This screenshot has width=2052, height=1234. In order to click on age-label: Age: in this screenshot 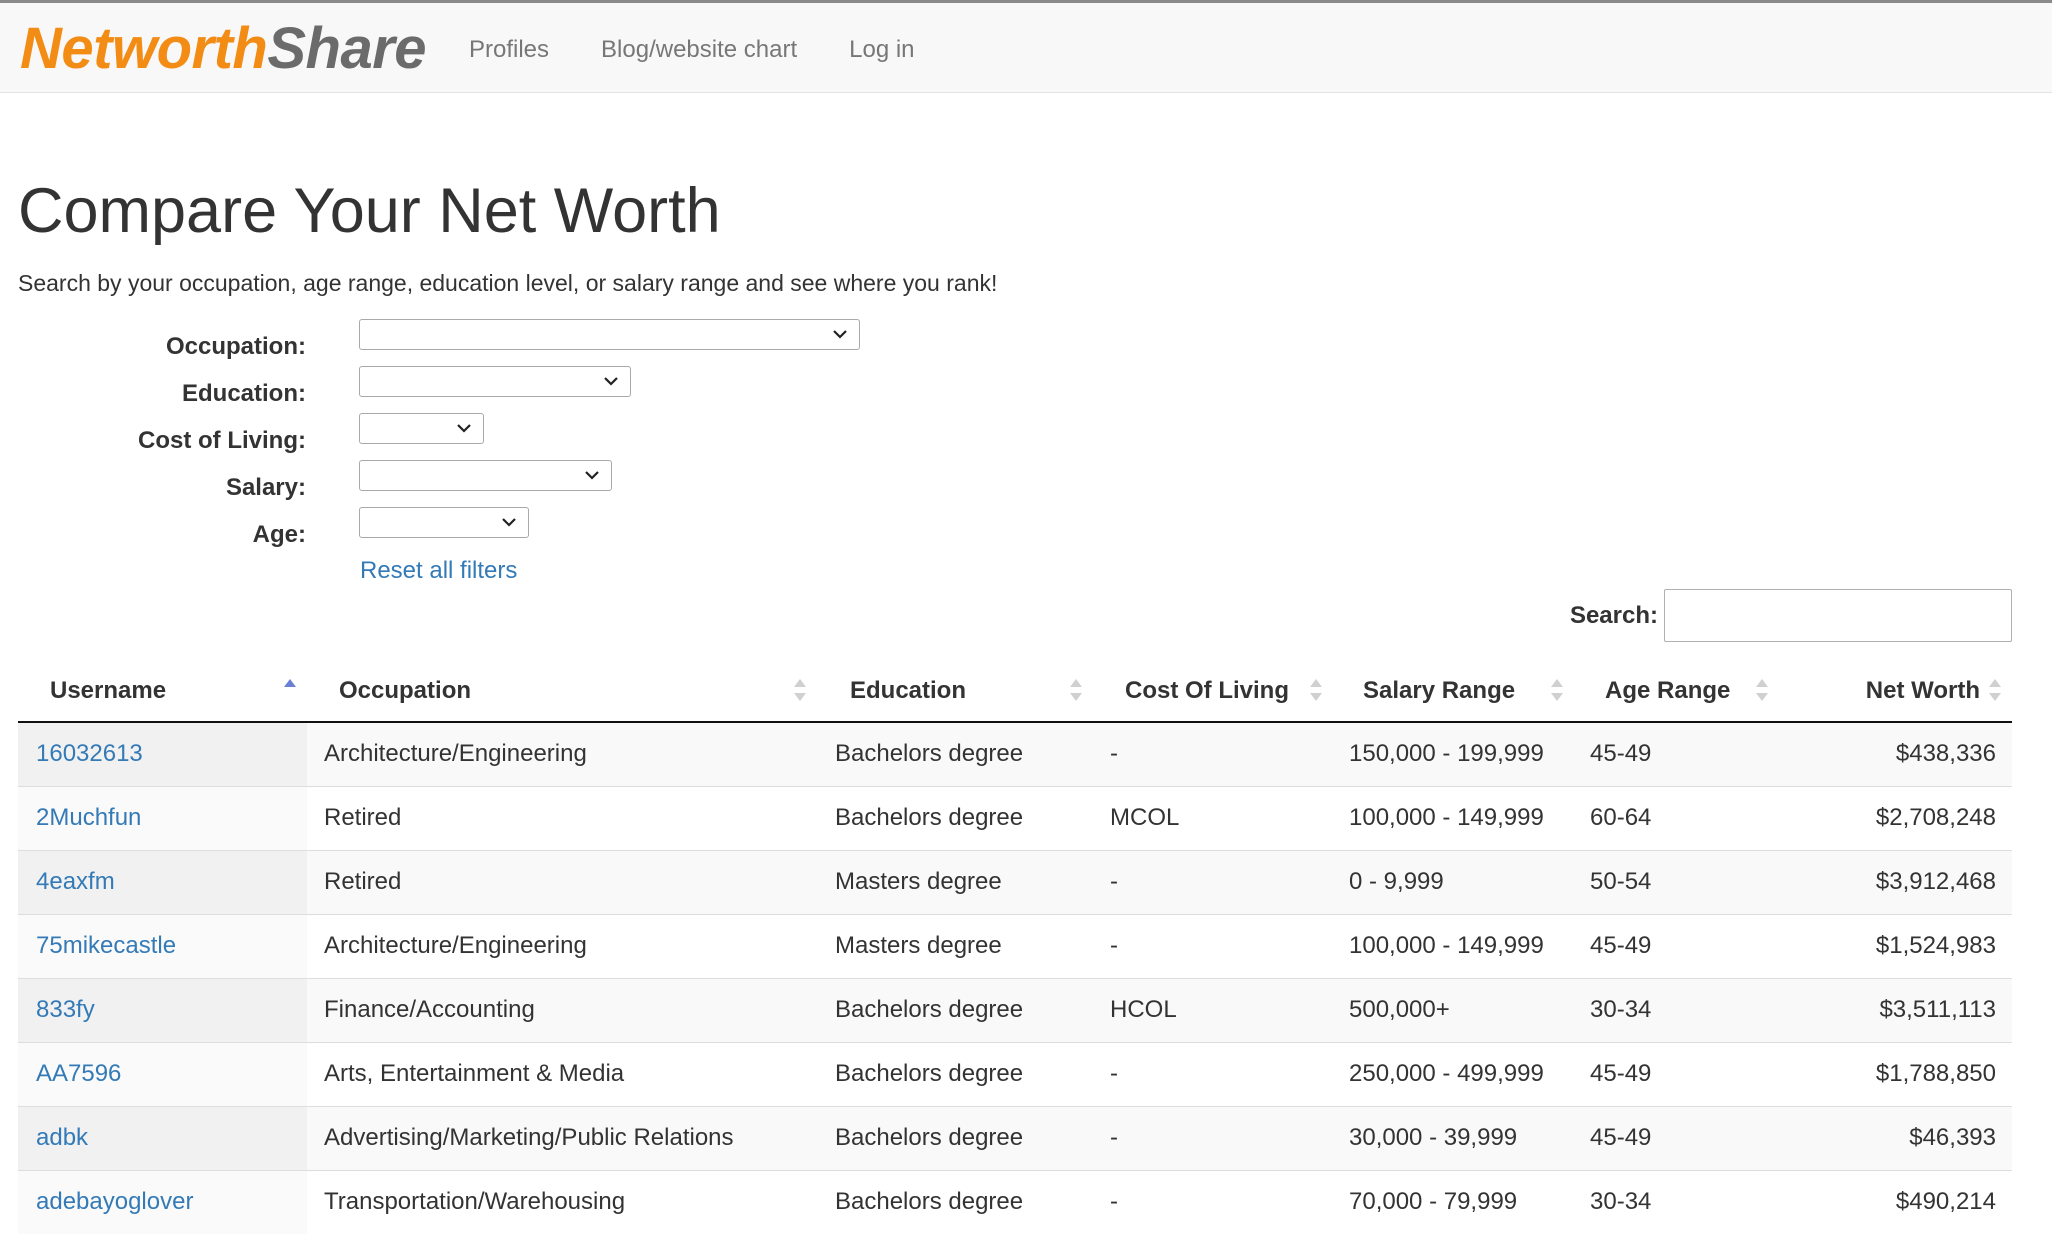, I will do `click(279, 534)`.